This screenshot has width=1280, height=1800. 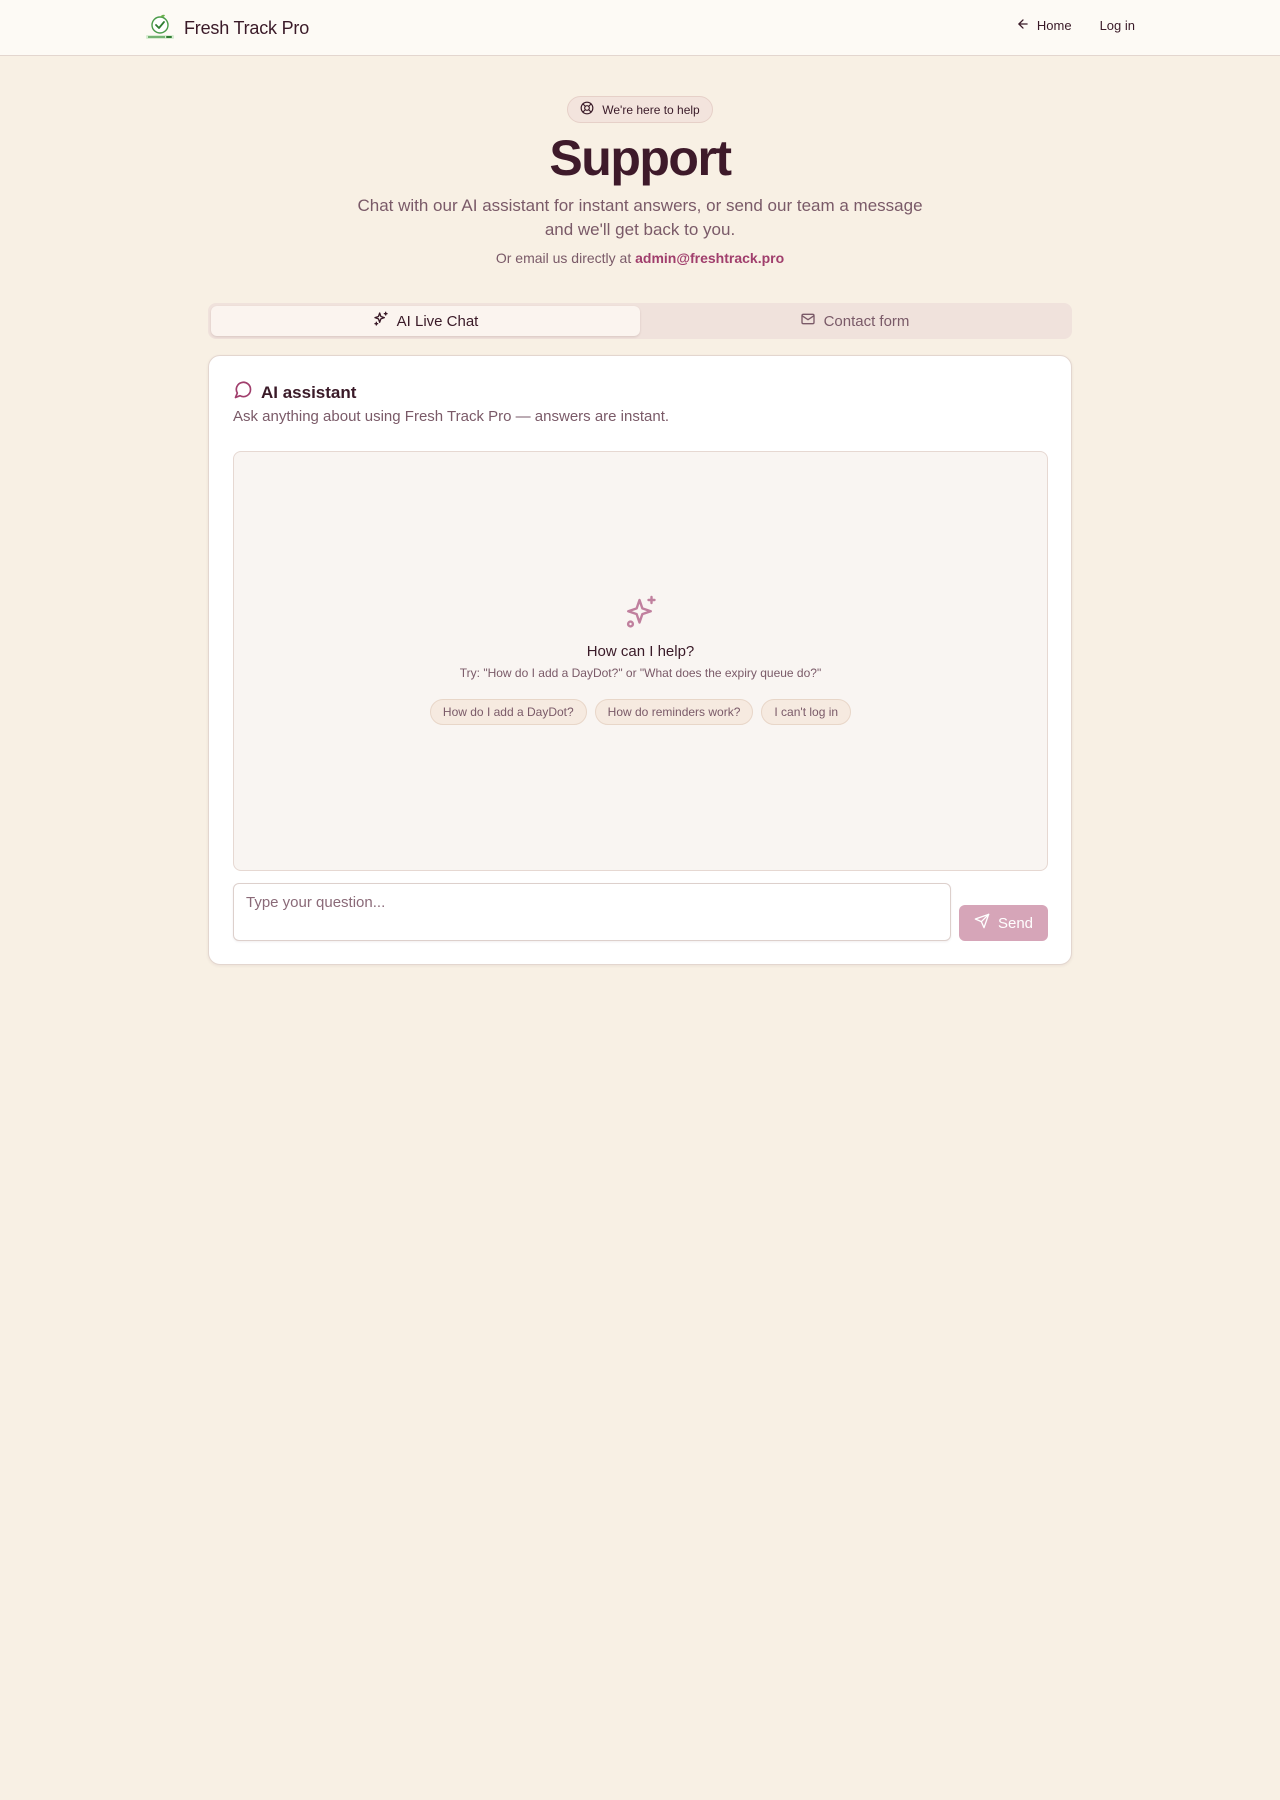 I want to click on send-icon, so click(x=982, y=923).